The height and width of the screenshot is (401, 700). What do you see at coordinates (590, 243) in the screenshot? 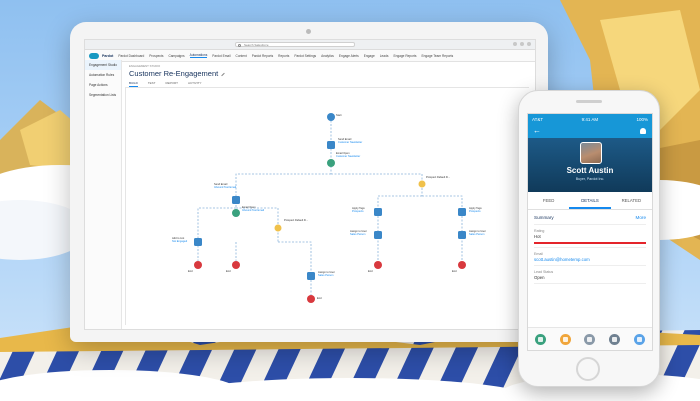
I see `rating-bar` at bounding box center [590, 243].